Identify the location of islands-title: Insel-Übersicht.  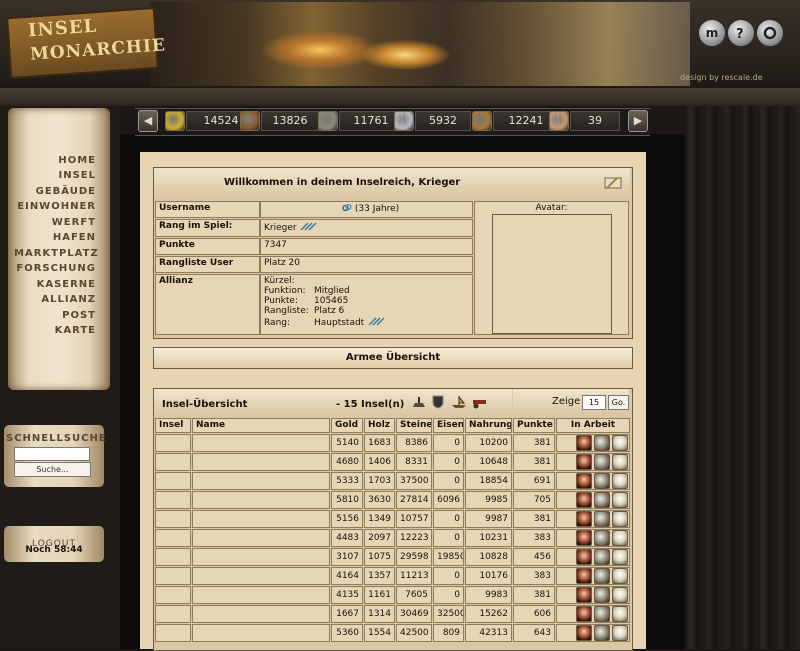
(205, 404).